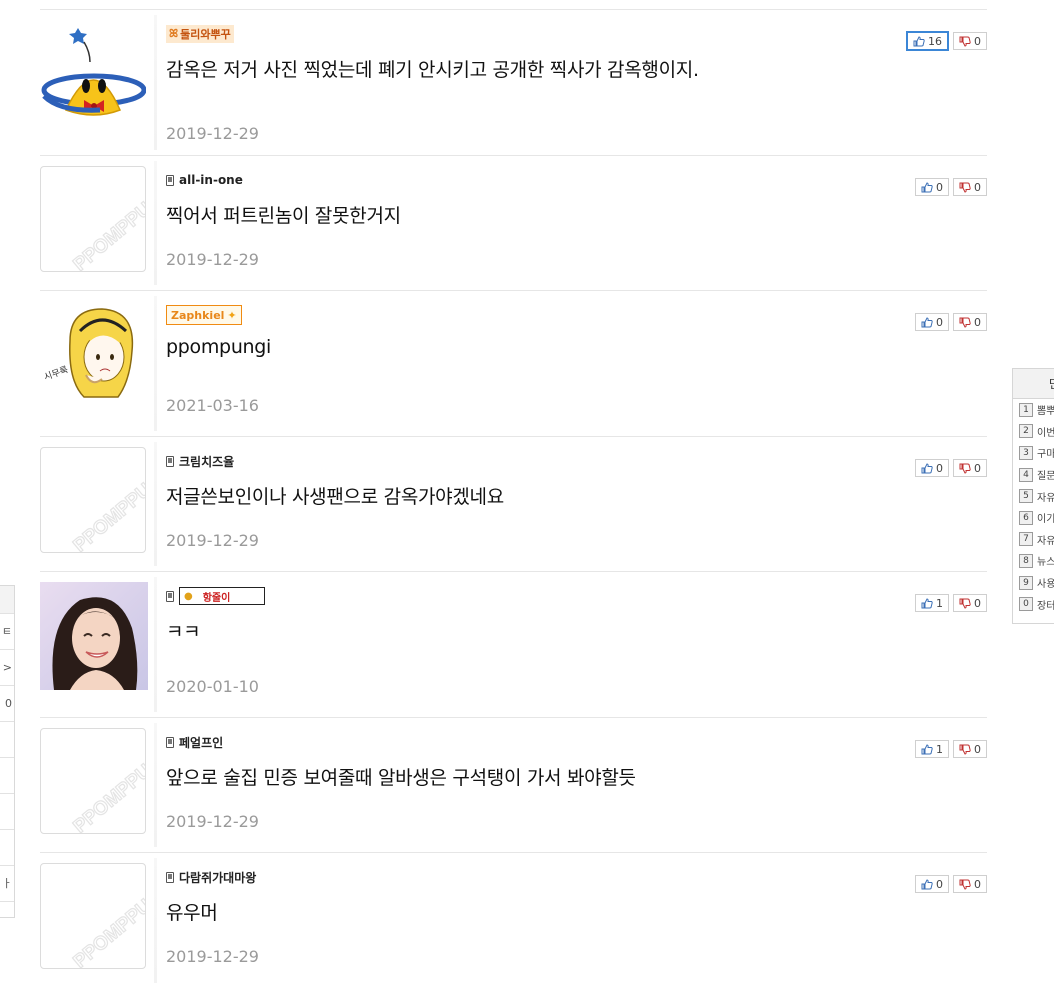 The width and height of the screenshot is (1054, 988). Describe the element at coordinates (56, 373) in the screenshot. I see `svg-text: 시무룩` at that location.